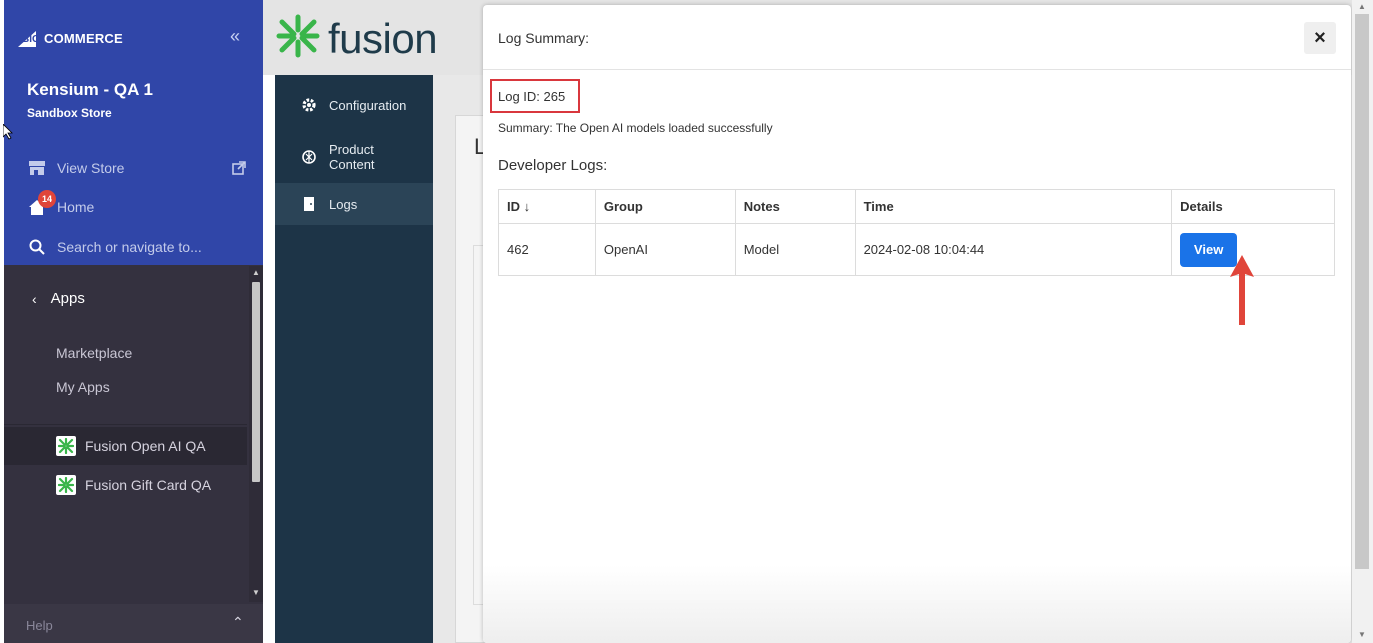  Describe the element at coordinates (133, 623) in the screenshot. I see `help-section: Help ⌃` at that location.